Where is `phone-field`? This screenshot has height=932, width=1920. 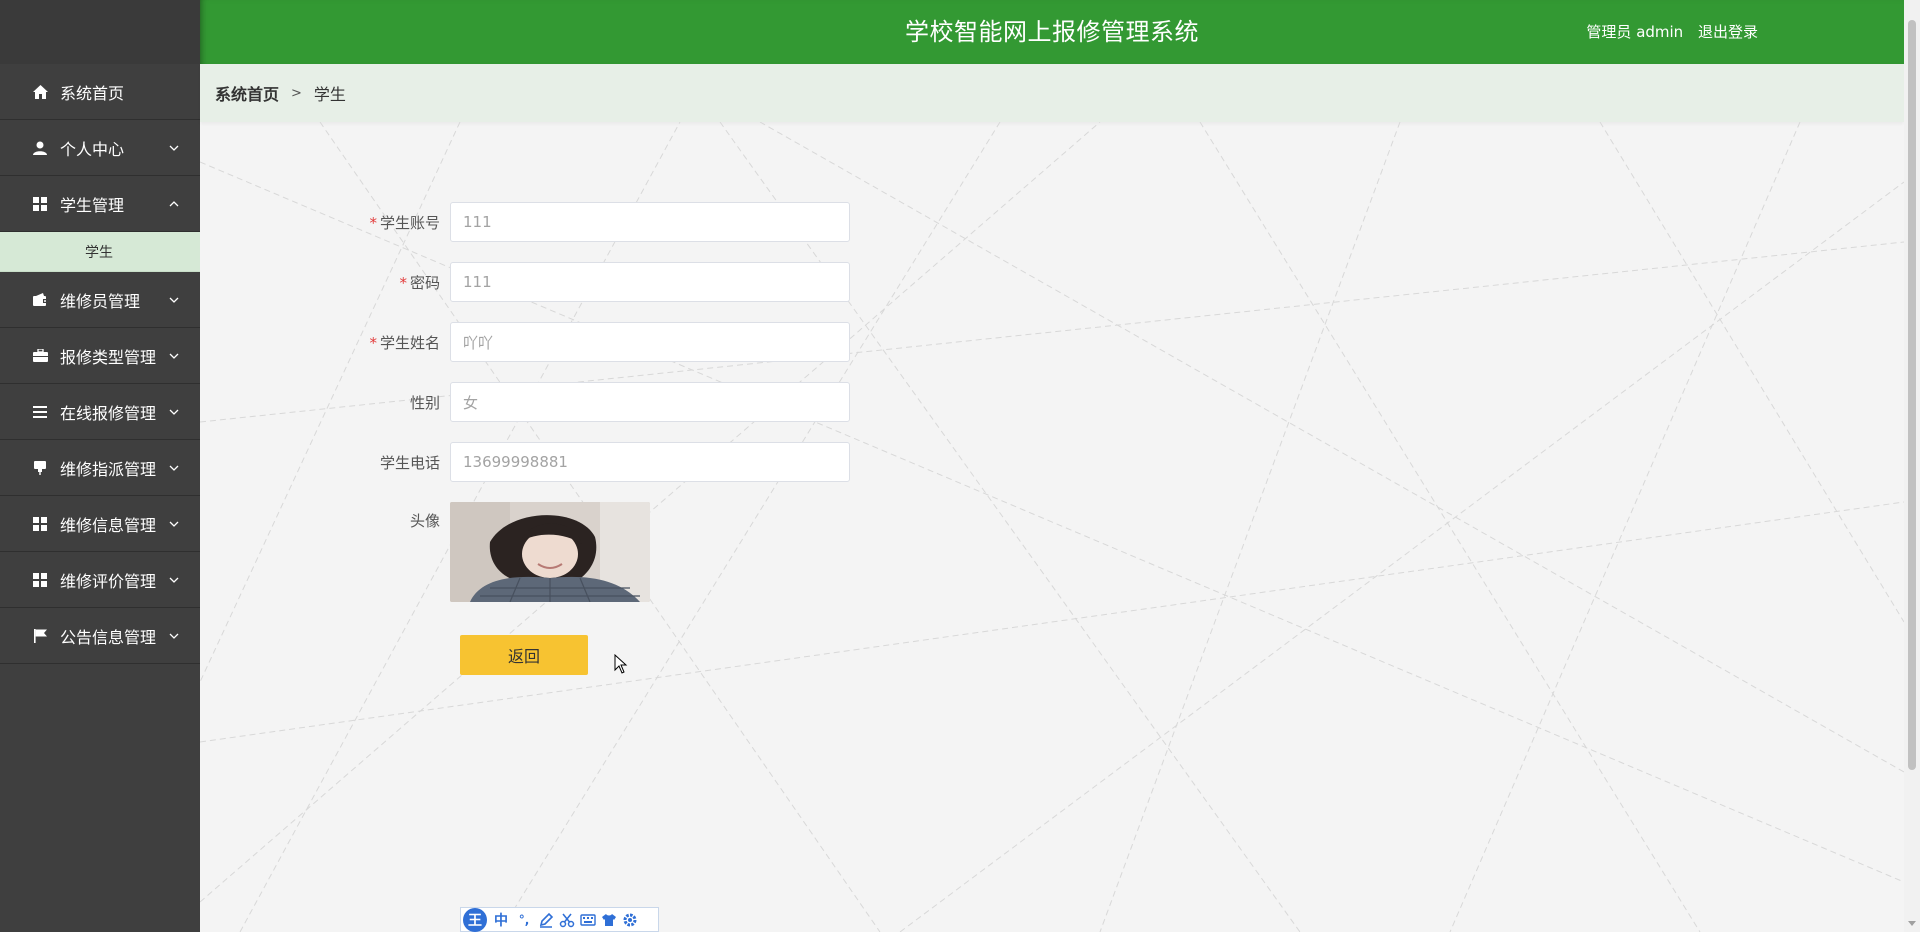
phone-field is located at coordinates (650, 462).